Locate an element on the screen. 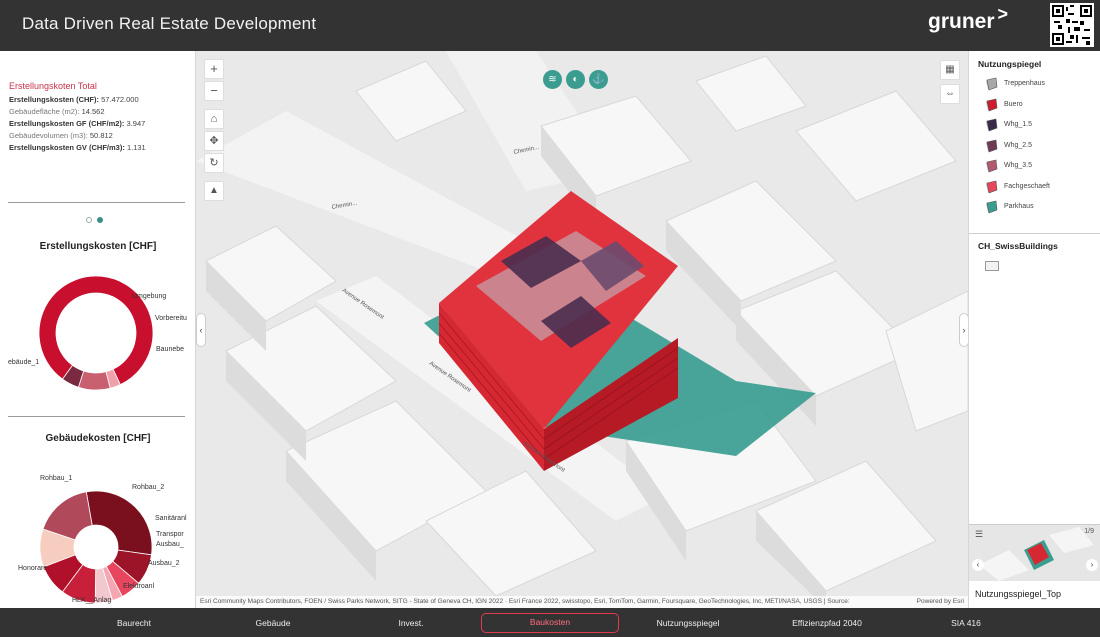 This screenshot has width=1100, height=637. summary-title: Erstellungskoten Total is located at coordinates (53, 86).